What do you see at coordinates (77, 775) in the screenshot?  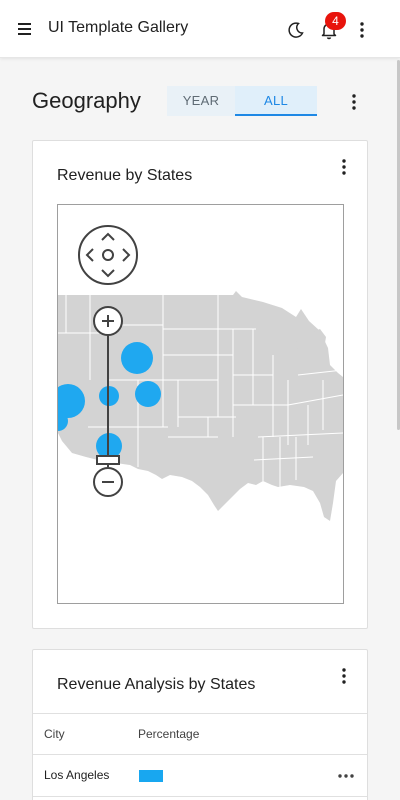 I see `city-cell: Los Angeles` at bounding box center [77, 775].